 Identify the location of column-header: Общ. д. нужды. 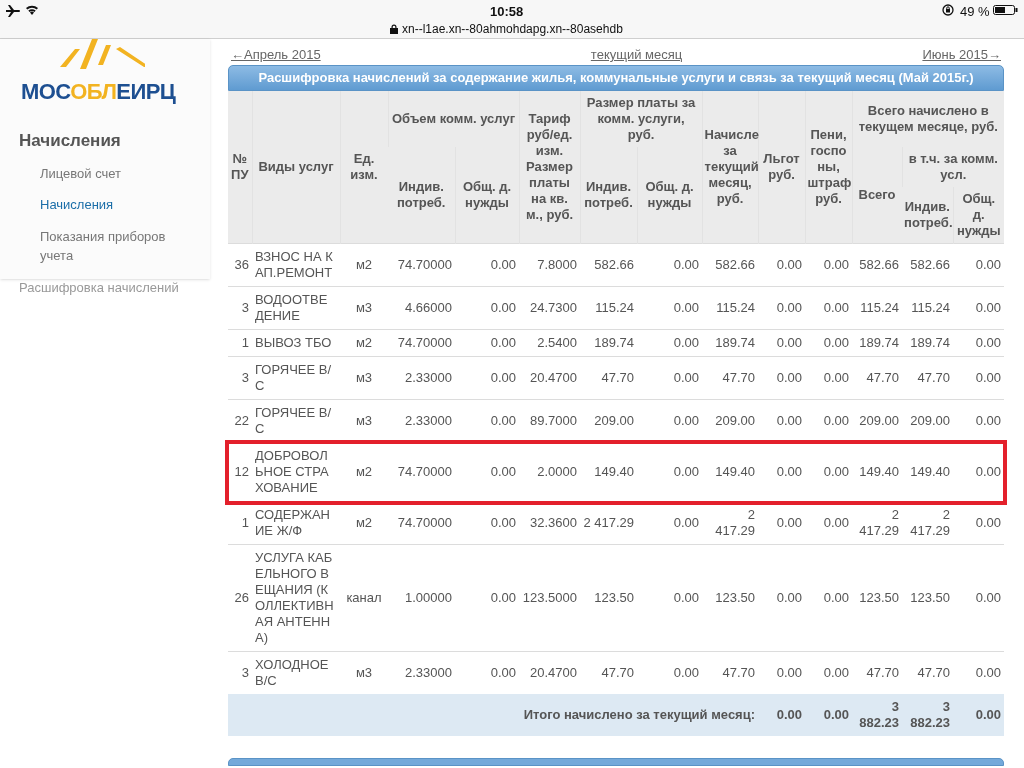
(979, 215).